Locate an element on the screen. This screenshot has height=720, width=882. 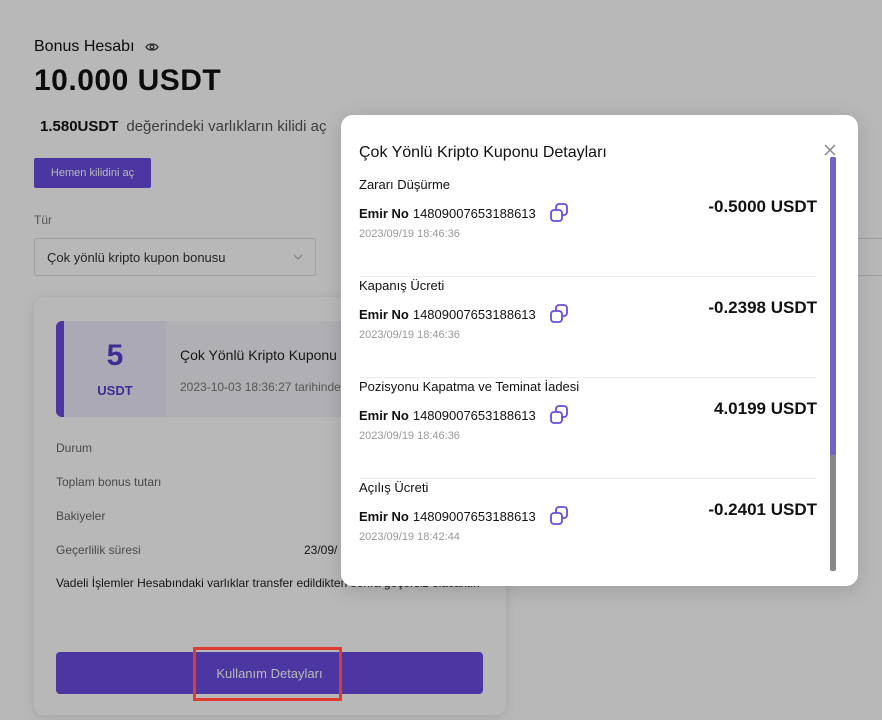
transaction-amount: -0.2398 USDT is located at coordinates (762, 307).